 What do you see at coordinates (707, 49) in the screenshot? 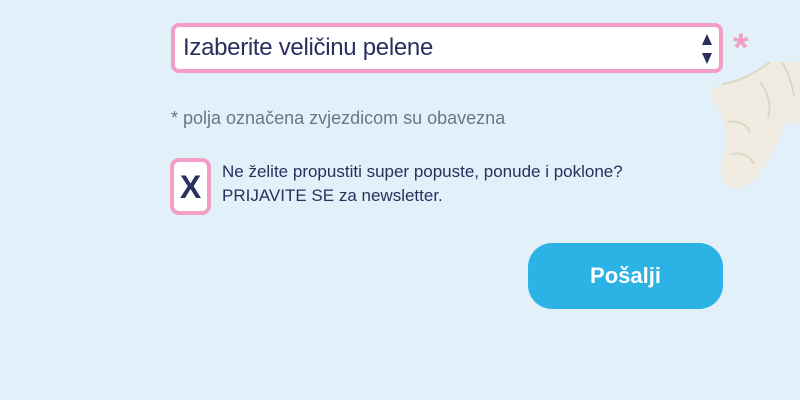
I see `up-down-arrows-icon` at bounding box center [707, 49].